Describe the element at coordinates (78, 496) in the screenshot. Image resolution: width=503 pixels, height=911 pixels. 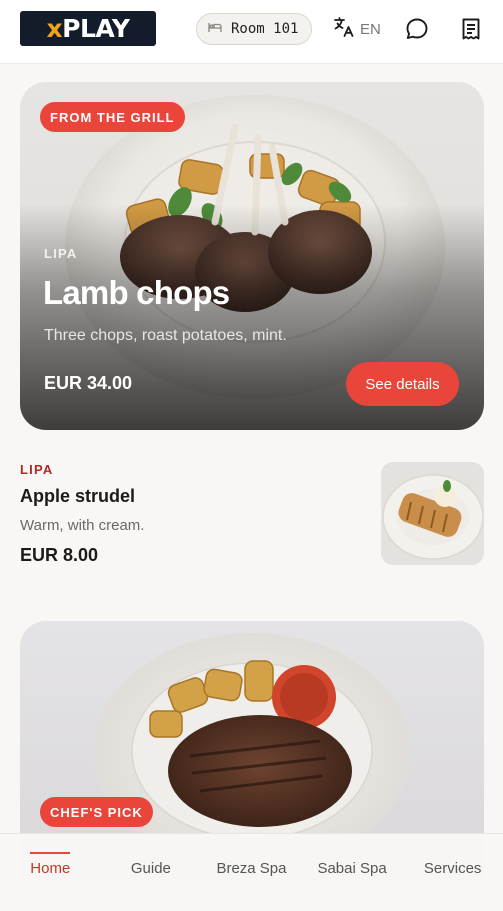
I see `dish-title: Apple strudel` at that location.